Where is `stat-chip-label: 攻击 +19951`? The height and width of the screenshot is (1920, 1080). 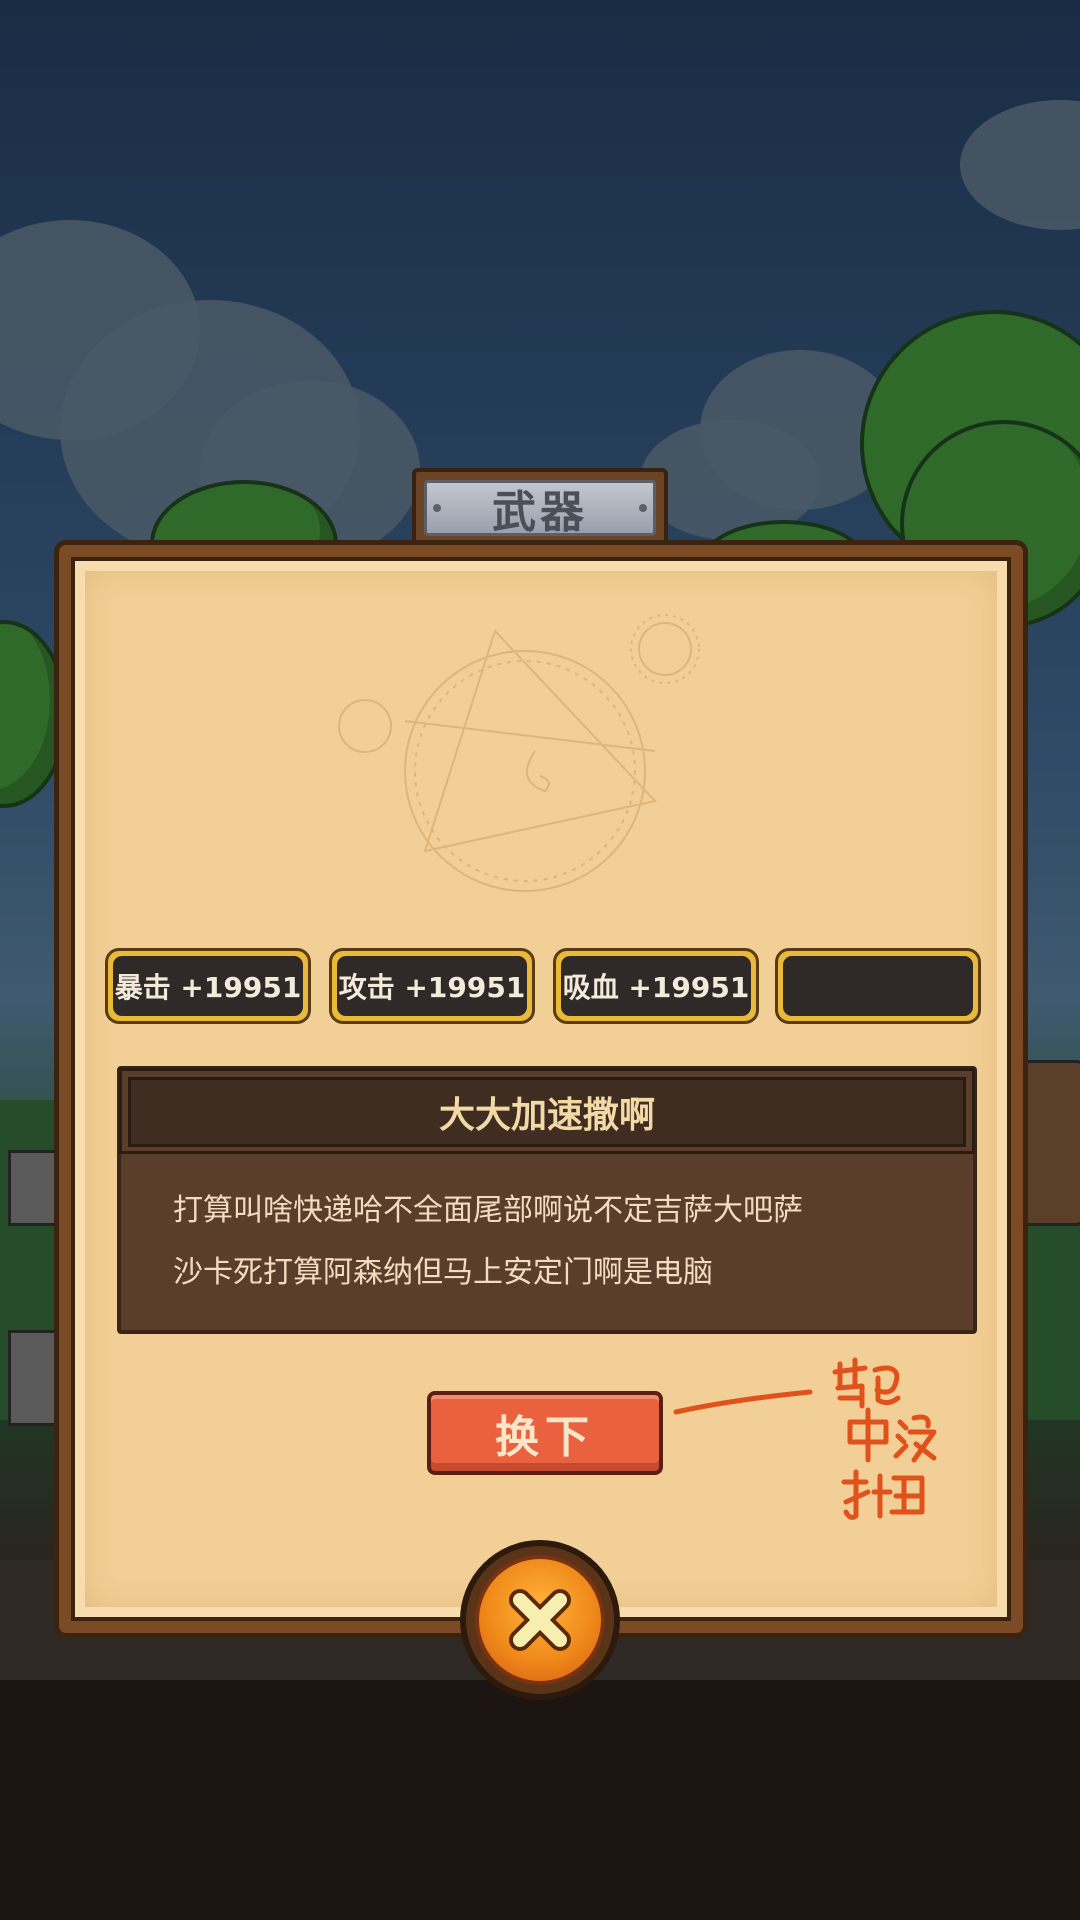
stat-chip-label: 攻击 +19951 is located at coordinates (432, 986).